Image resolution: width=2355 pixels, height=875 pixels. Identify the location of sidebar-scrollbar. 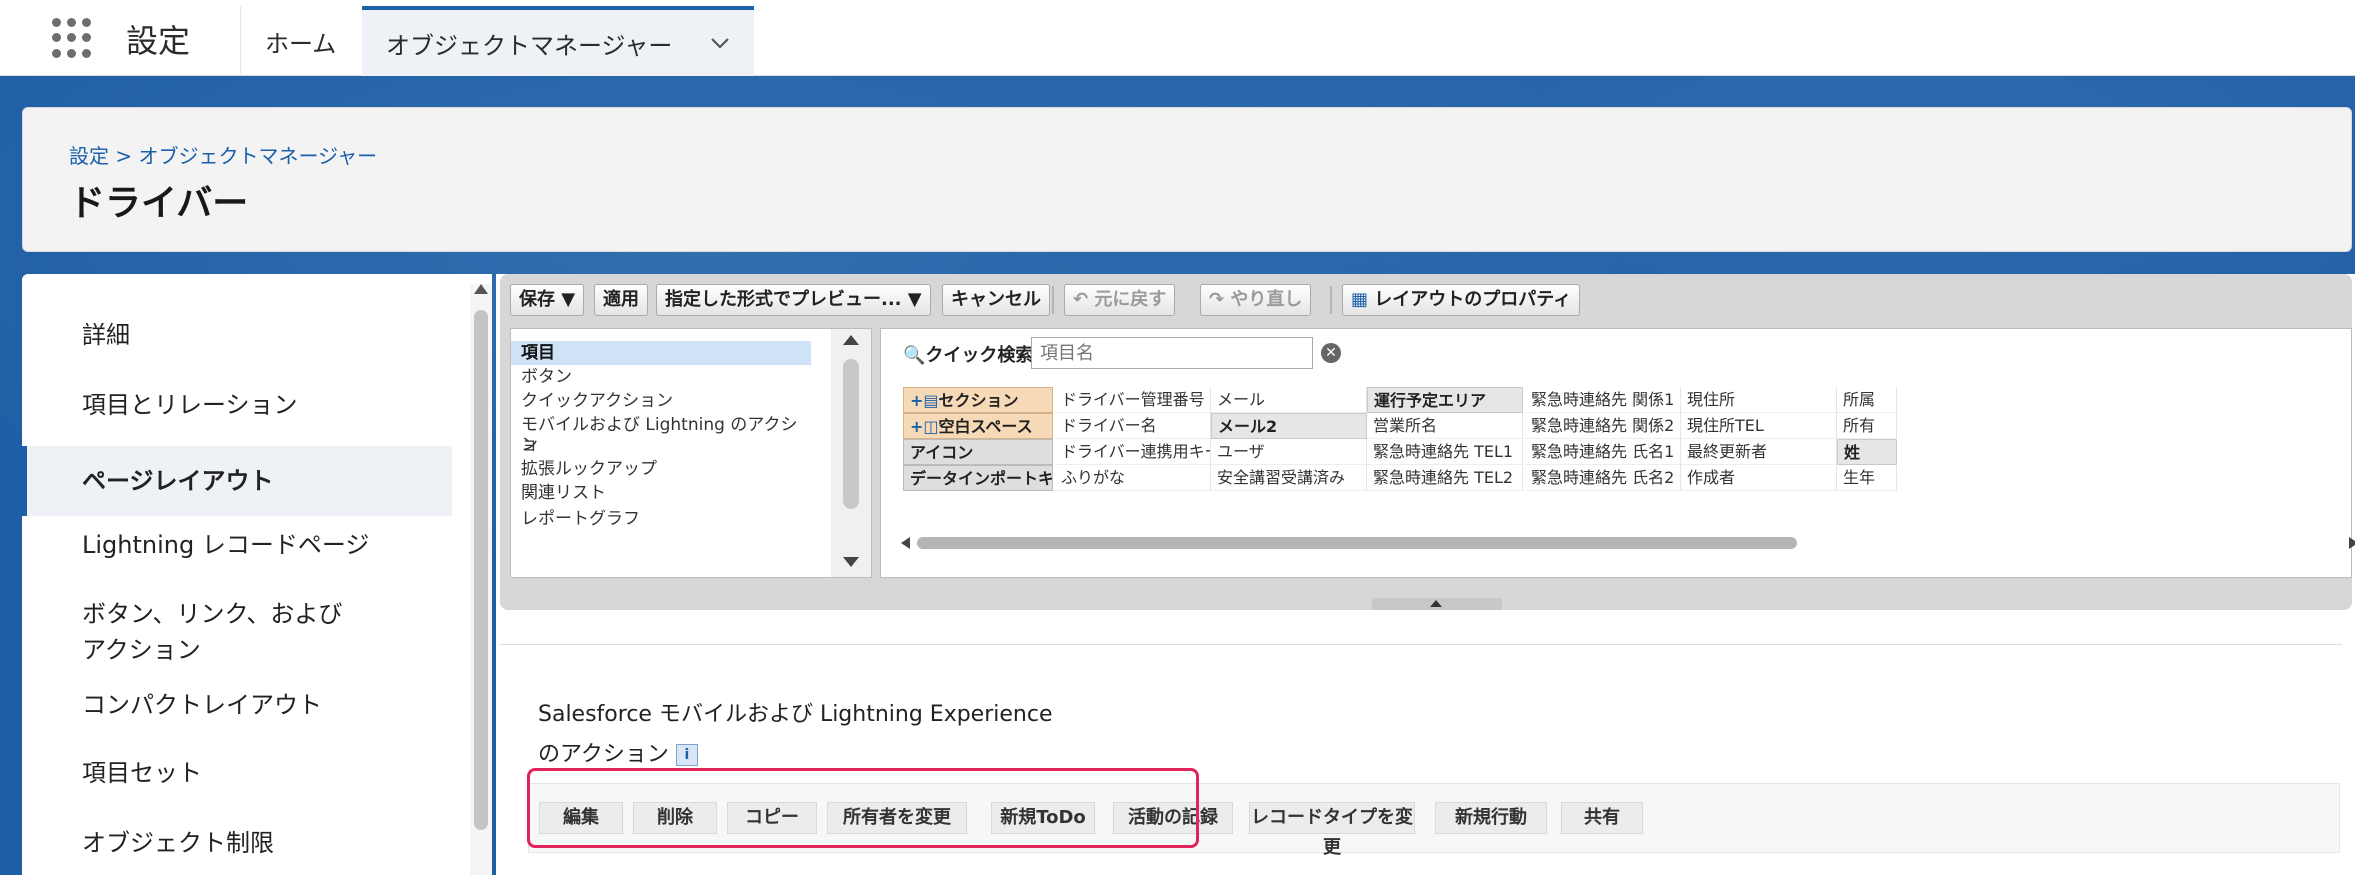
(481, 579).